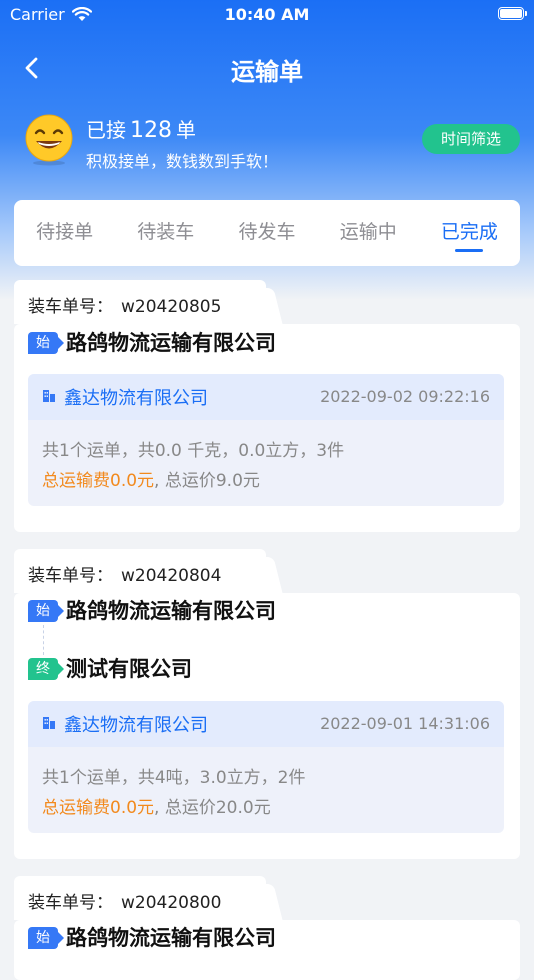 This screenshot has height=980, width=534. I want to click on order-time: 2022-09-02 09:22:16, so click(405, 396).